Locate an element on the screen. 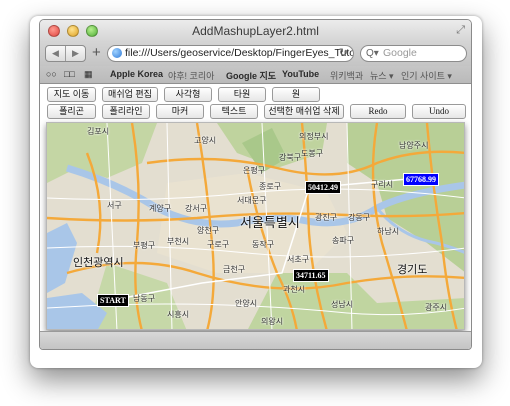 This screenshot has width=510, height=406. back-icon: ◀ is located at coordinates (56, 53).